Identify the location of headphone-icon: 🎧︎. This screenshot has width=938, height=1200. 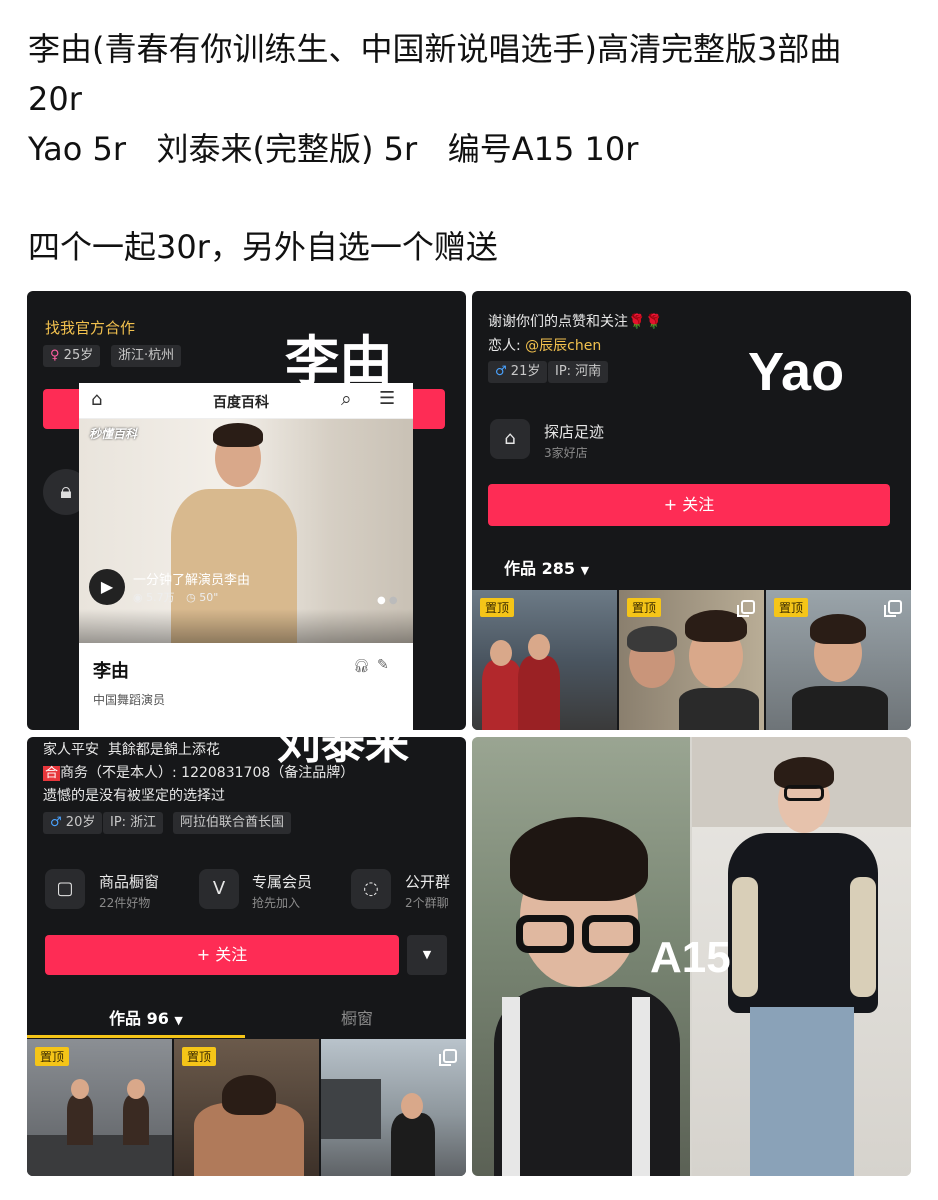
(361, 666).